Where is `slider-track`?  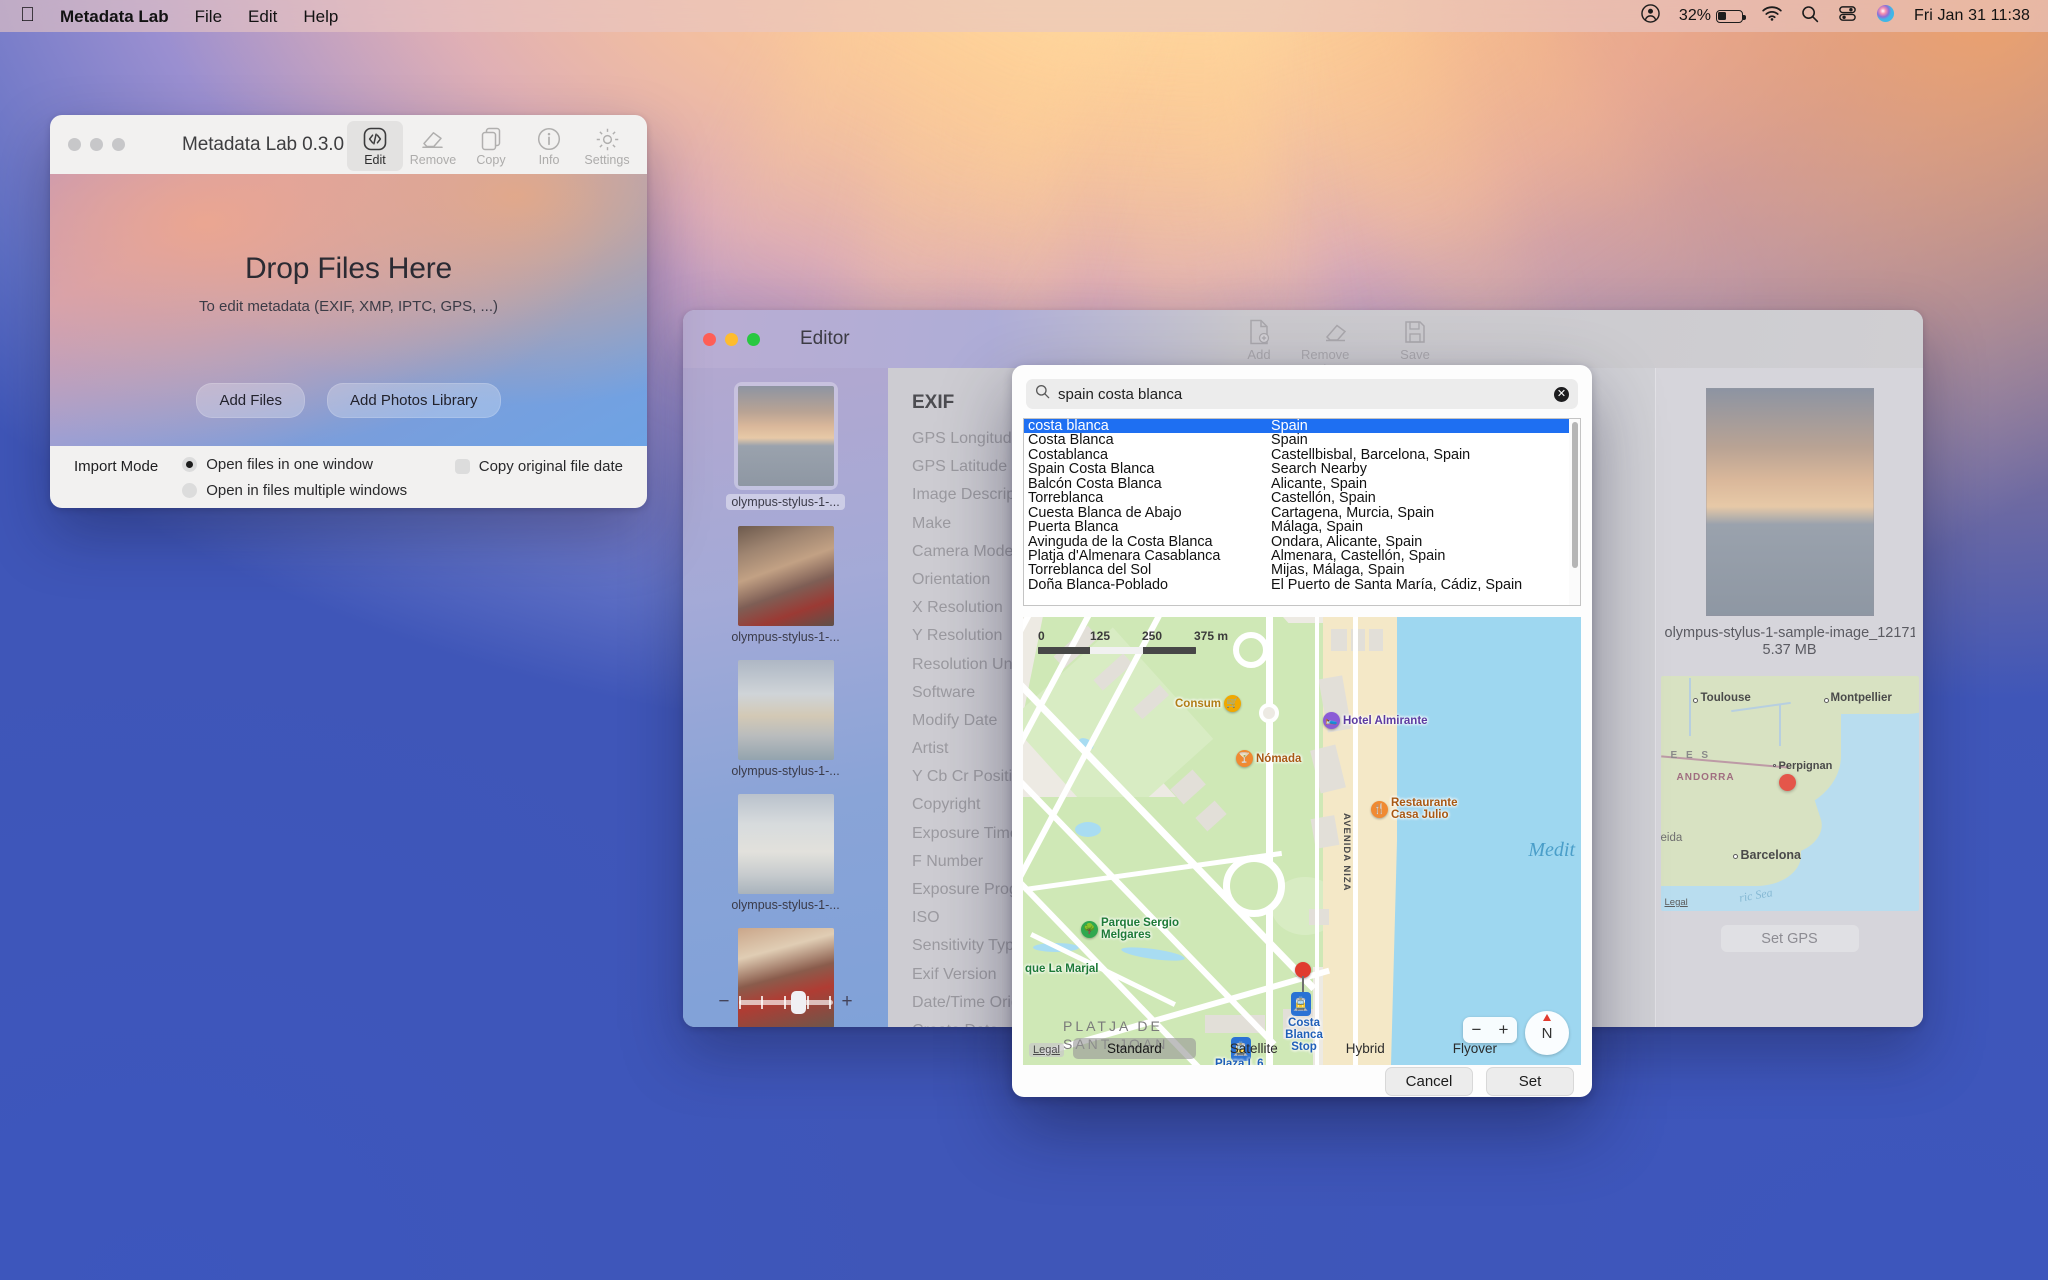 slider-track is located at coordinates (785, 1002).